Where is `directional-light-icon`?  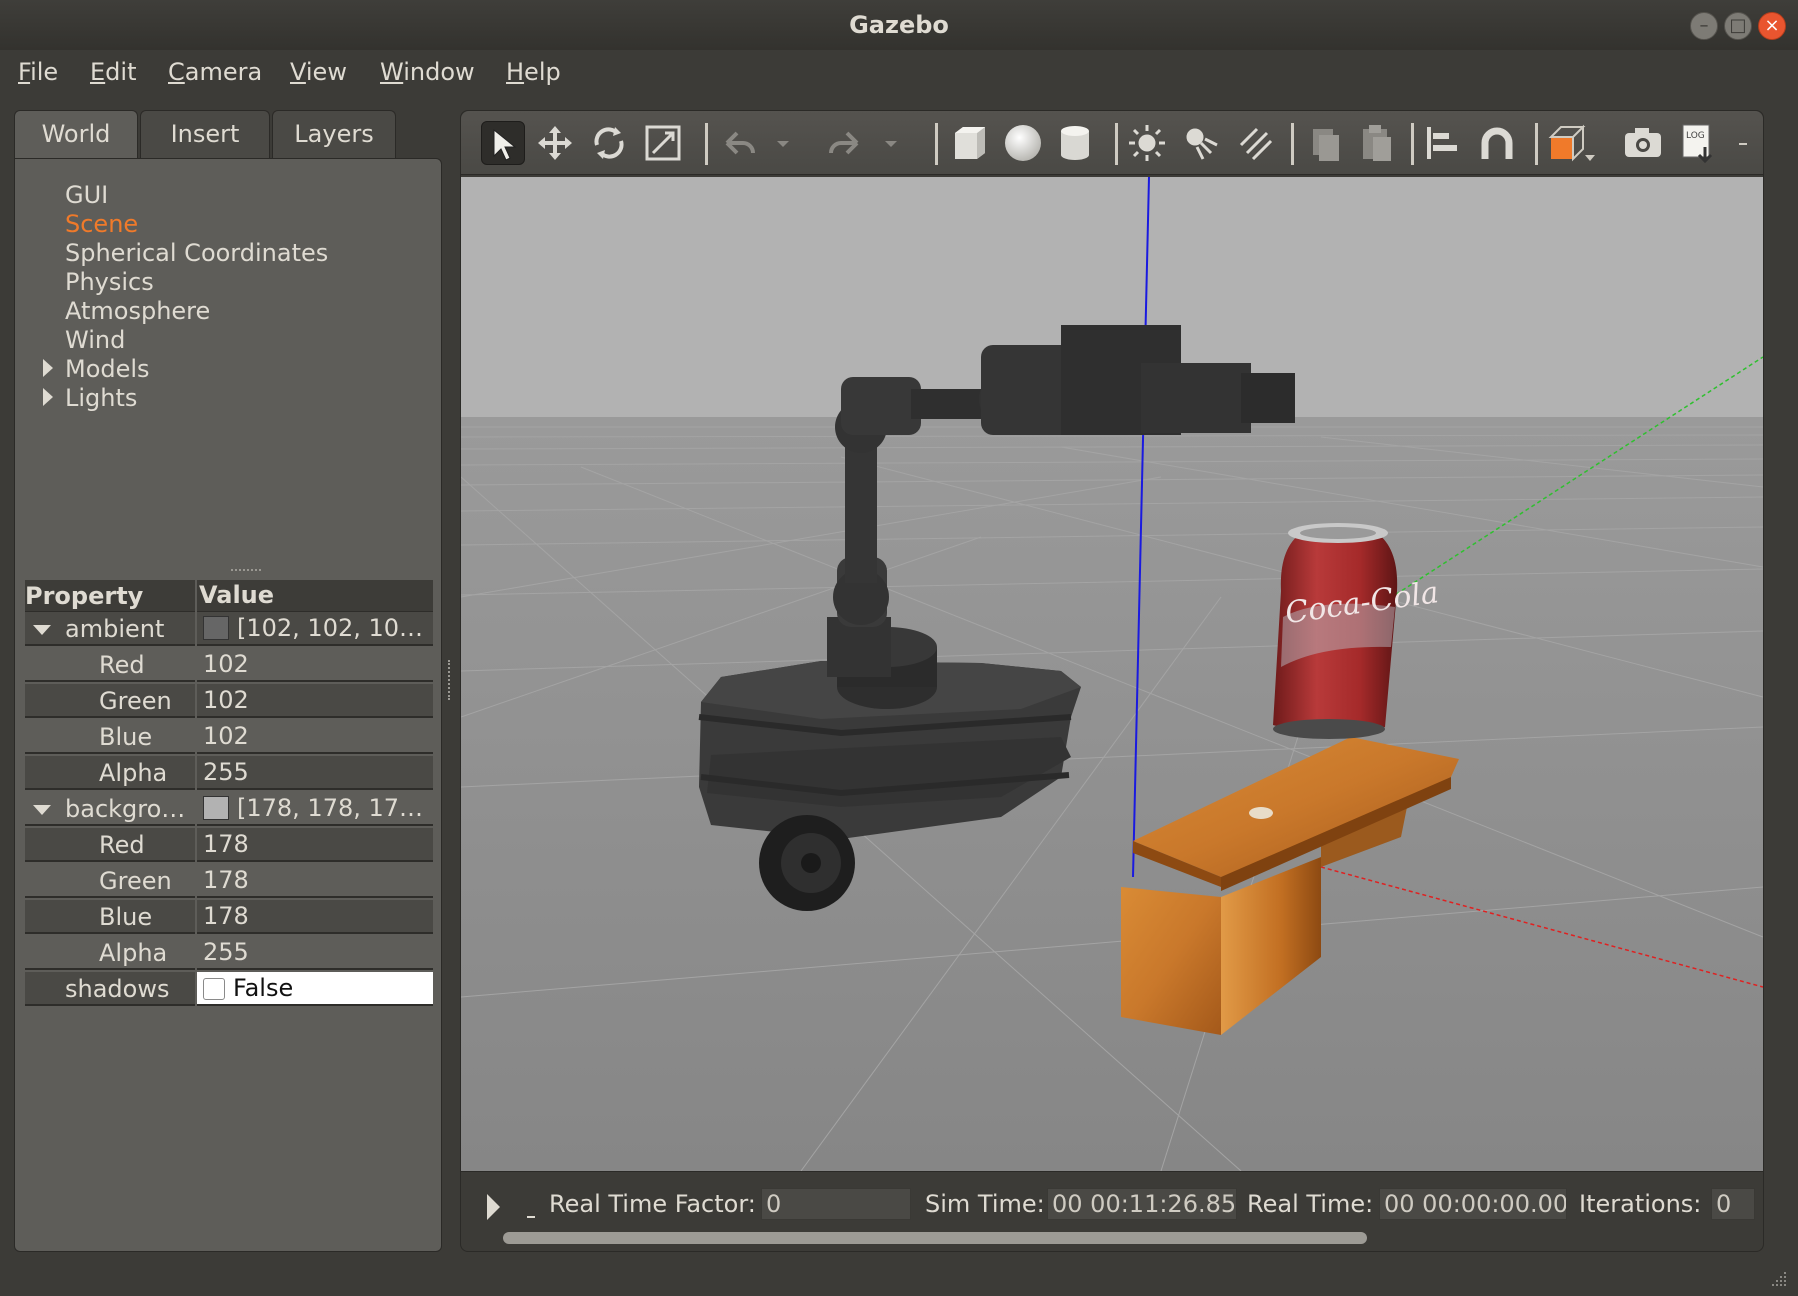 directional-light-icon is located at coordinates (1255, 143).